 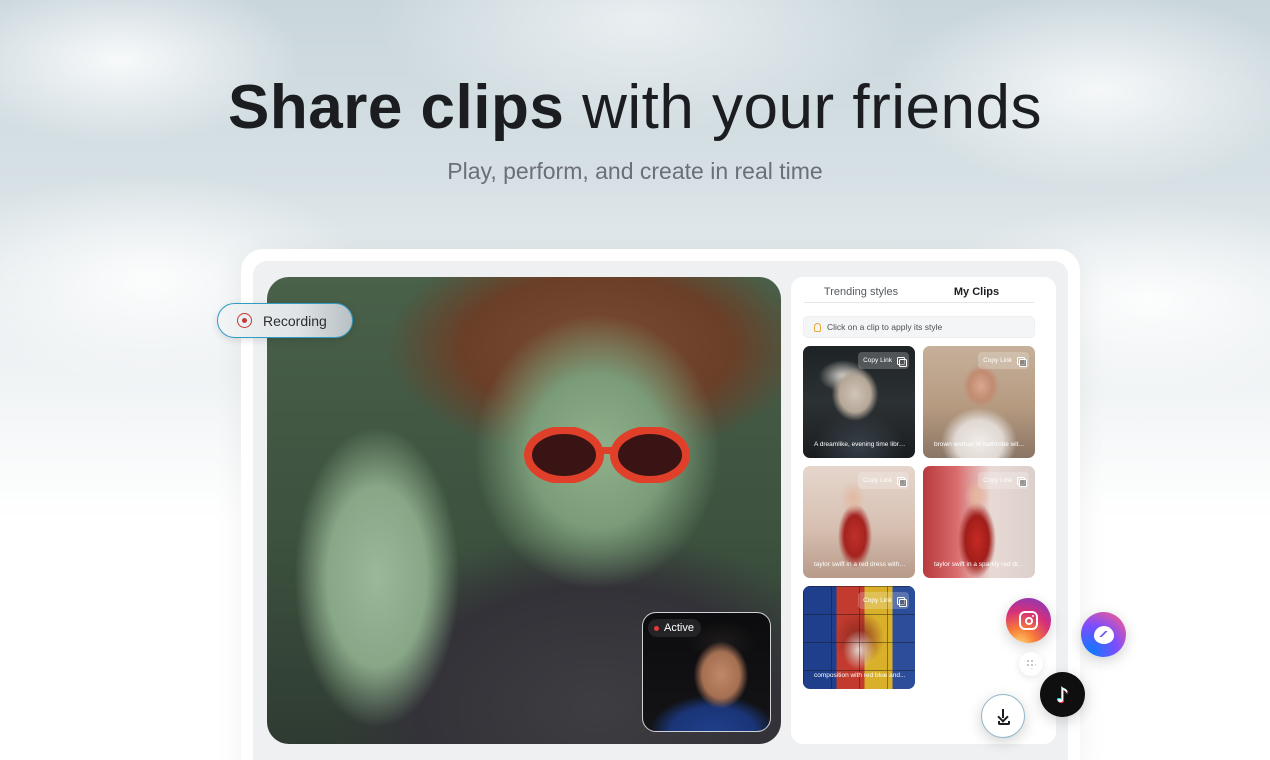 I want to click on tabs-divider, so click(x=919, y=302).